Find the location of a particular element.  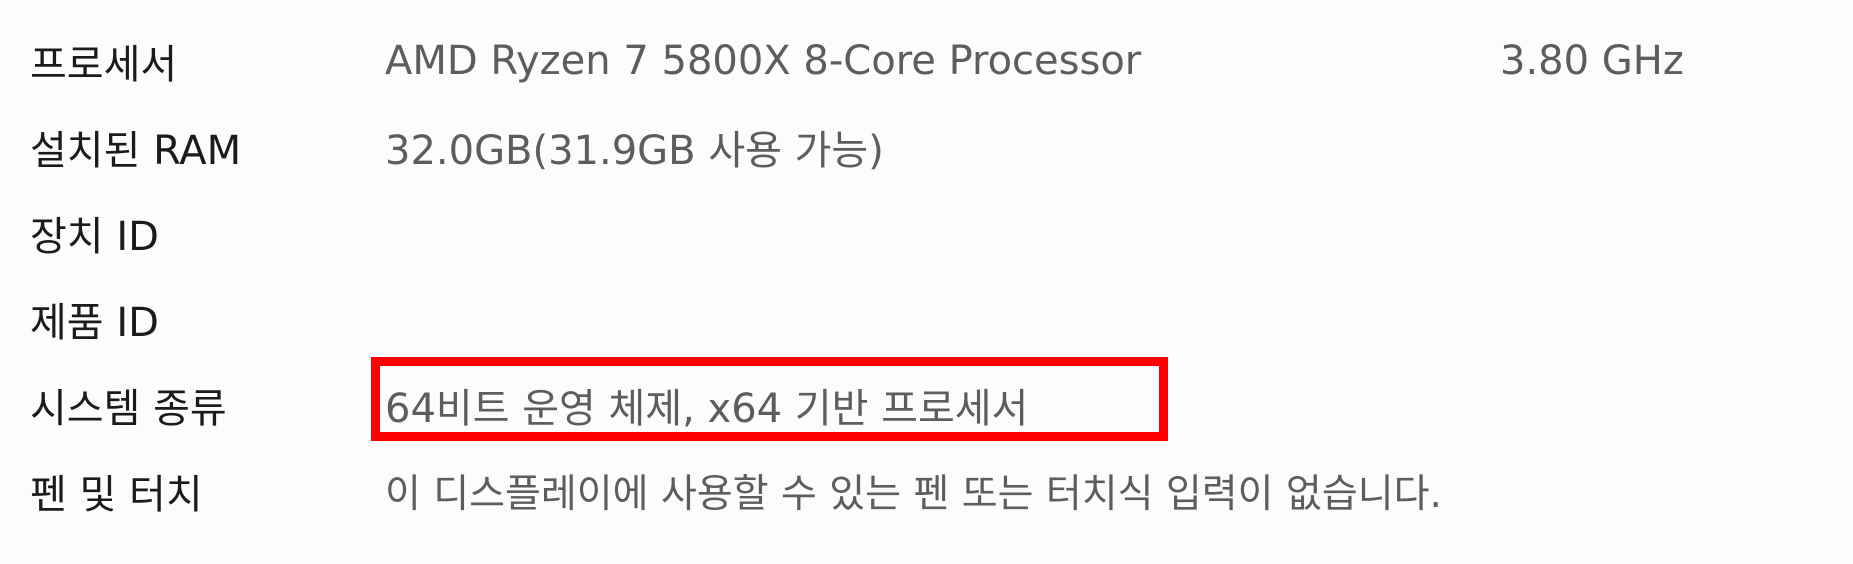

spec-row-installed-ram: 설치된 RAM 32.0GB(31.9GB 사용 가능) is located at coordinates (930, 147).